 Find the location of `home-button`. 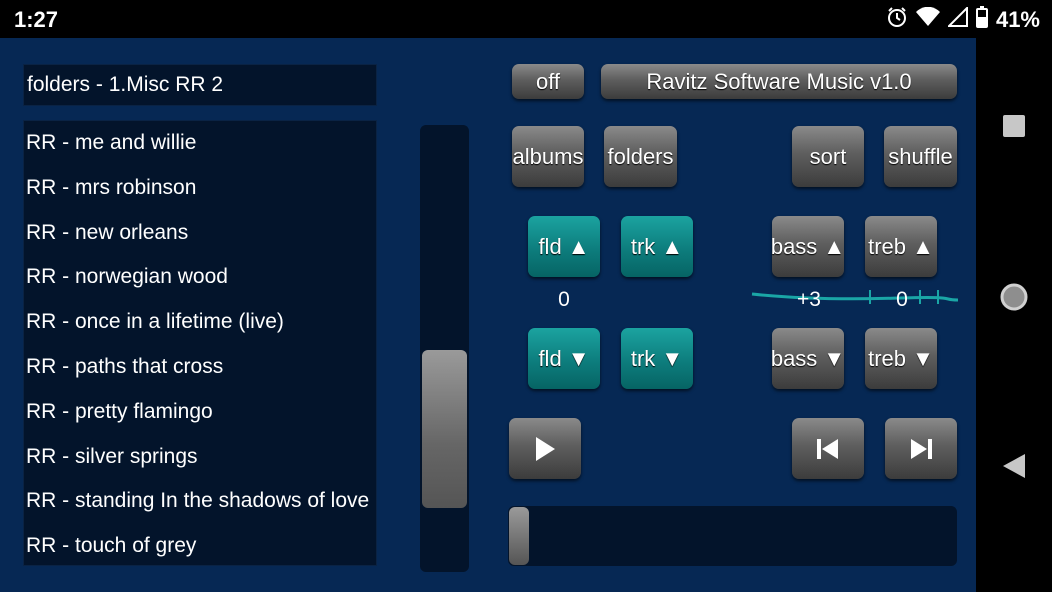

home-button is located at coordinates (1014, 297).